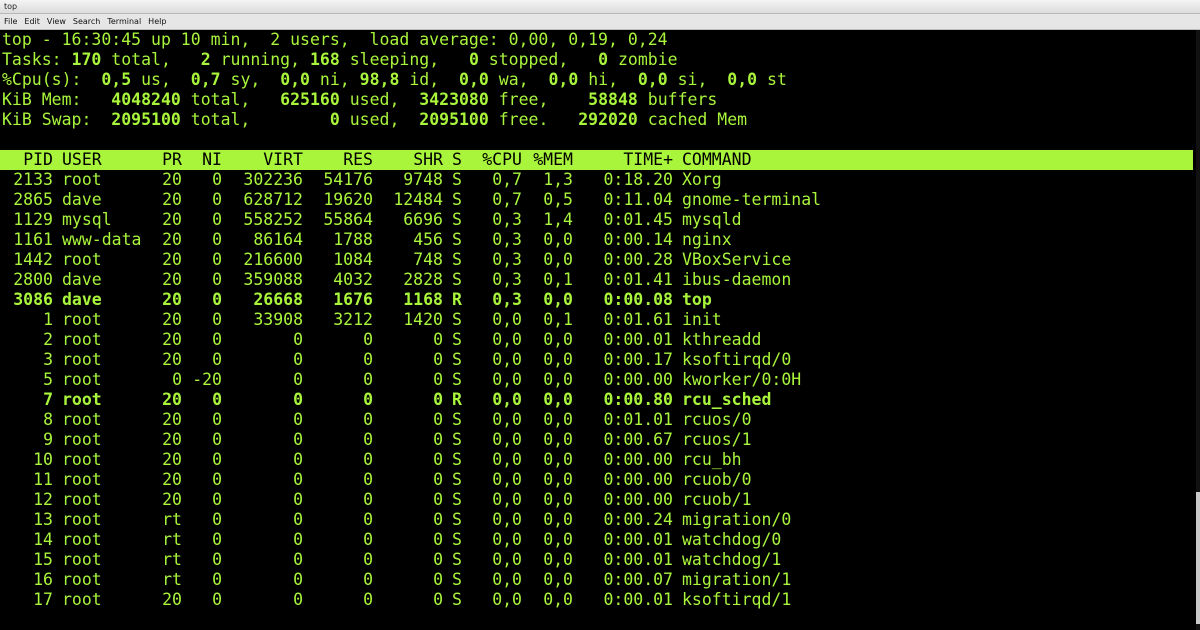  What do you see at coordinates (82, 299) in the screenshot?
I see `cell-user: dave` at bounding box center [82, 299].